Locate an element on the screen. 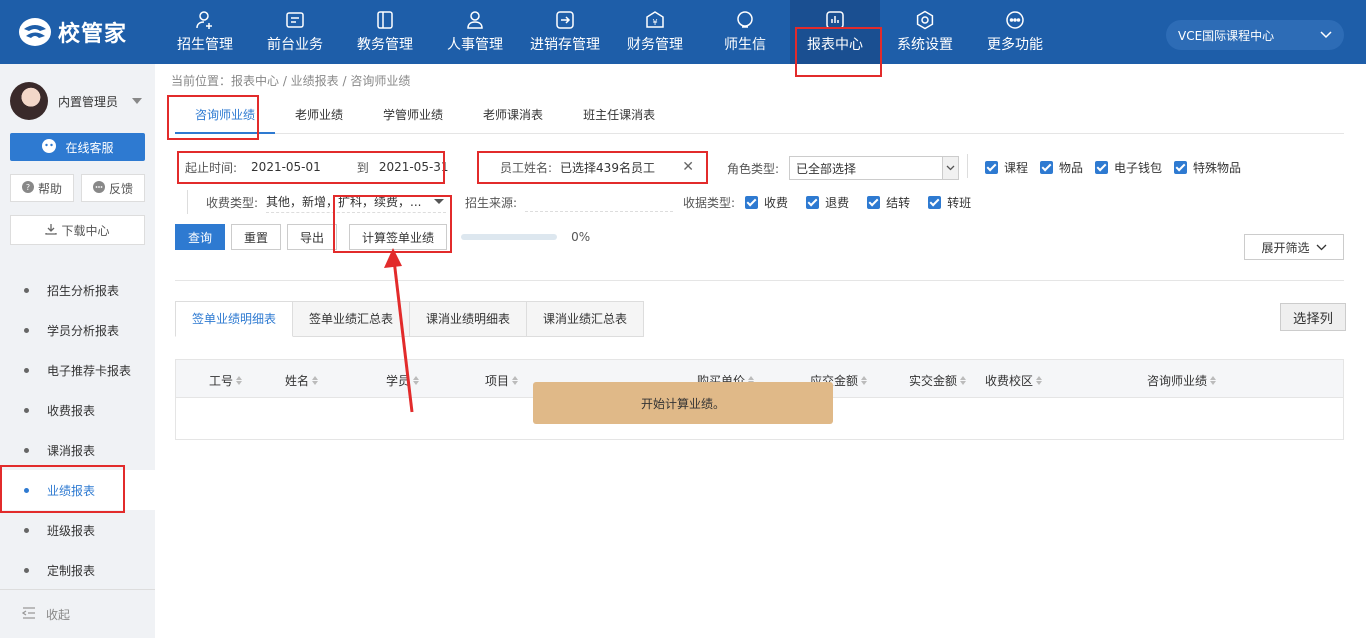  export-button: 导出 is located at coordinates (312, 237).